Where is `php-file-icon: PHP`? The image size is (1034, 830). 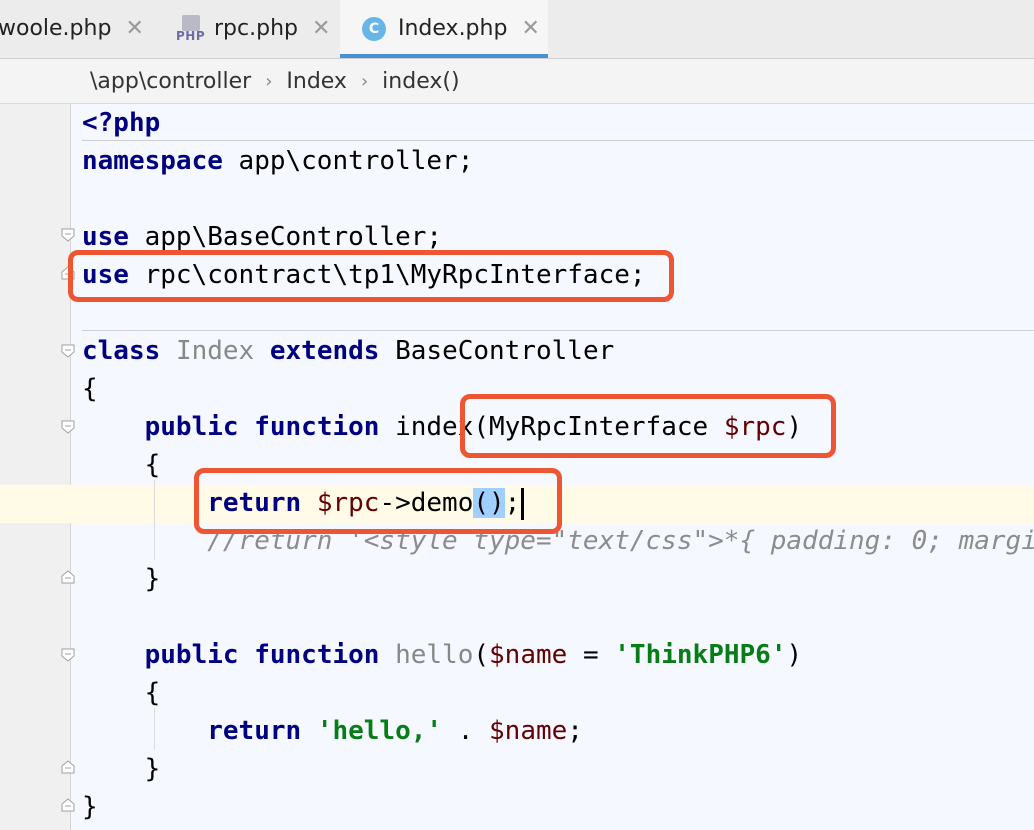 php-file-icon: PHP is located at coordinates (191, 28).